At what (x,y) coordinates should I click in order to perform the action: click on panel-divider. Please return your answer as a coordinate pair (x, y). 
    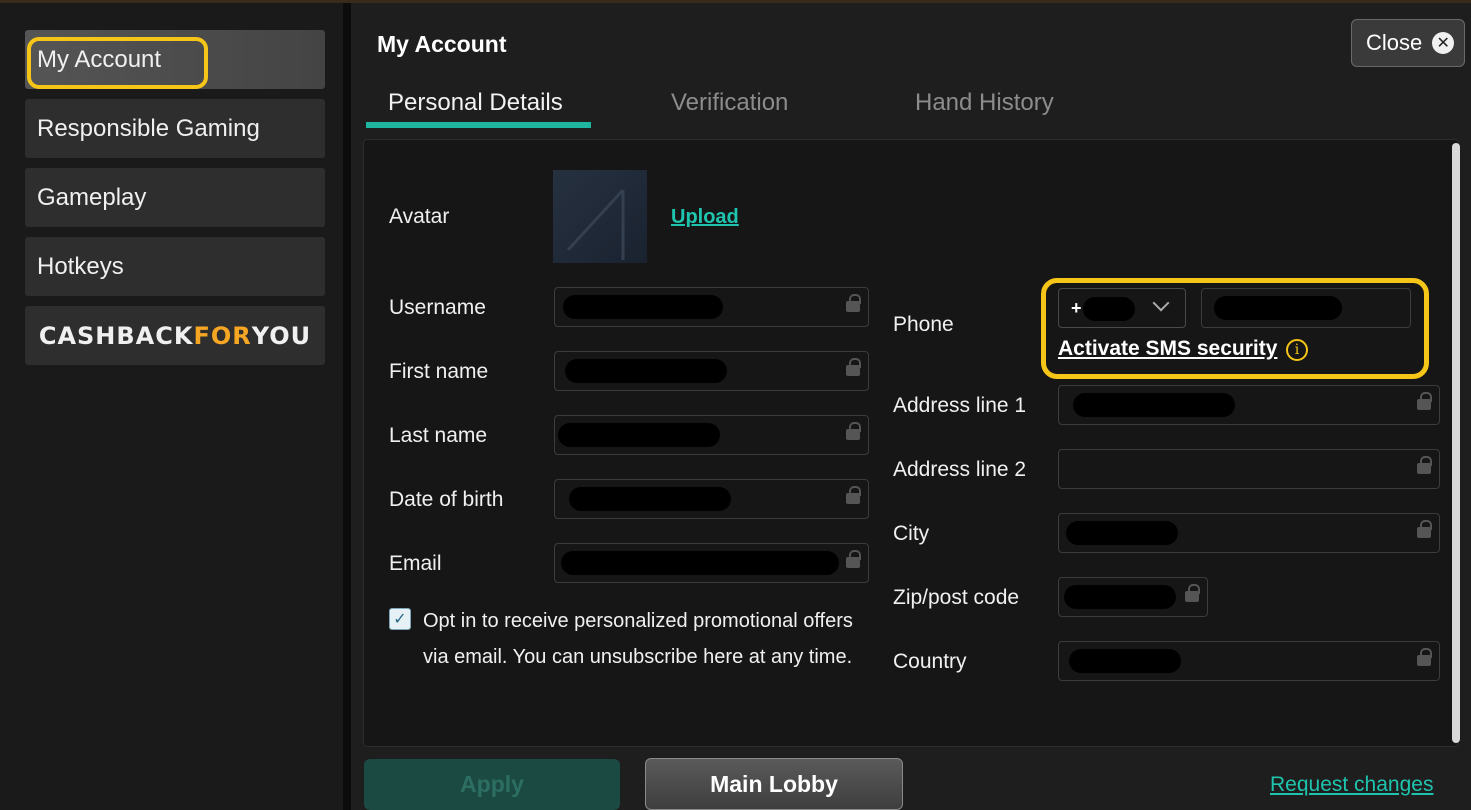
    Looking at the image, I should click on (347, 406).